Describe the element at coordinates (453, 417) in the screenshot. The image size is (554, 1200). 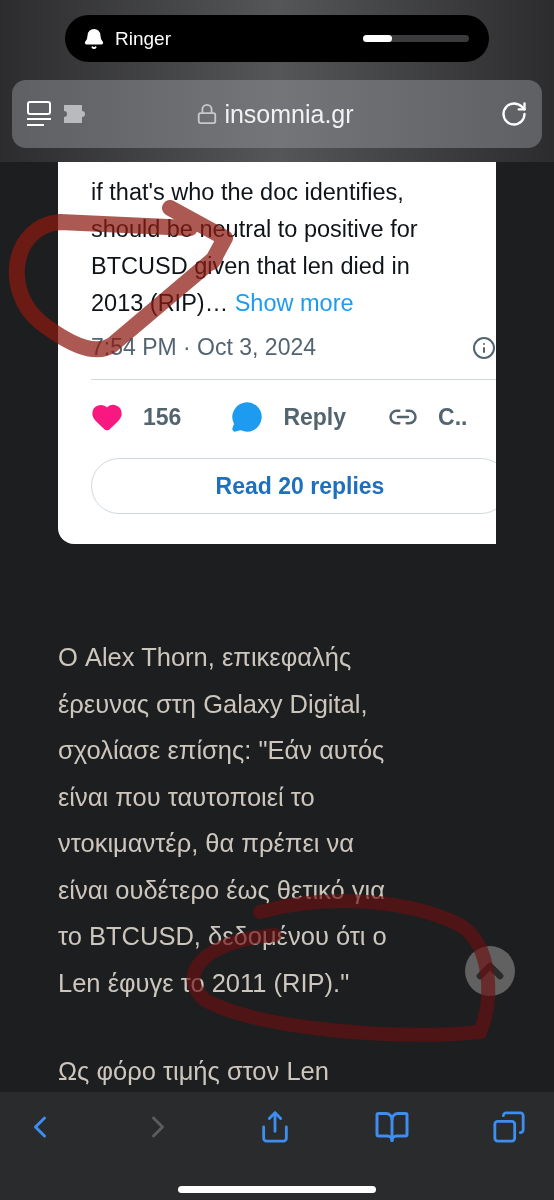
I see `copy-label: C..` at that location.